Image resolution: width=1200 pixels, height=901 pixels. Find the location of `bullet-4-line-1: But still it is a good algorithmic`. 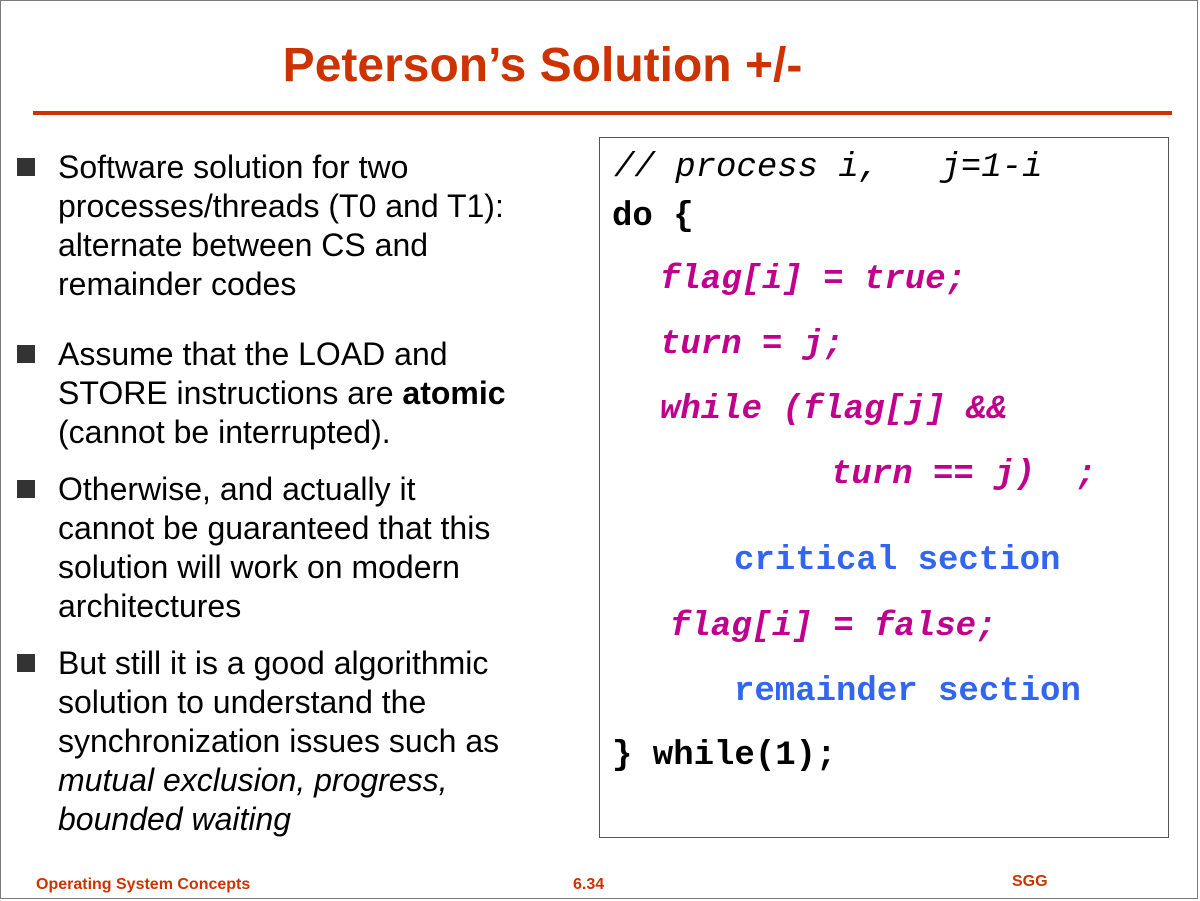

bullet-4-line-1: But still it is a good algorithmic is located at coordinates (273, 663).